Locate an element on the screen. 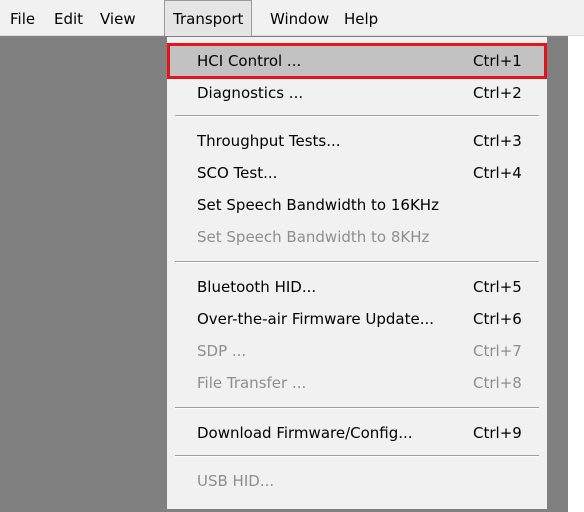 This screenshot has width=584, height=512. menu-item-speech-bandwidth-16khz: Set Speech Bandwidth to 16KHz is located at coordinates (357, 205).